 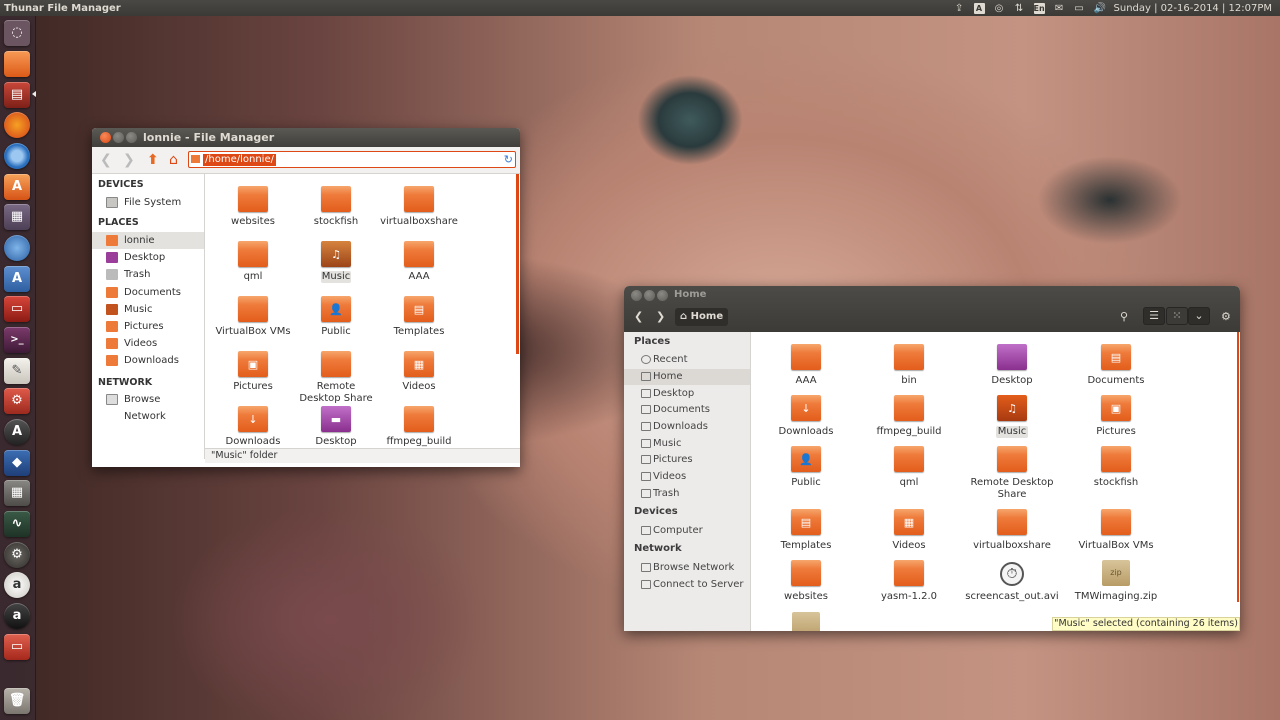 What do you see at coordinates (687, 377) in the screenshot?
I see `sidebar-item-home: Home` at bounding box center [687, 377].